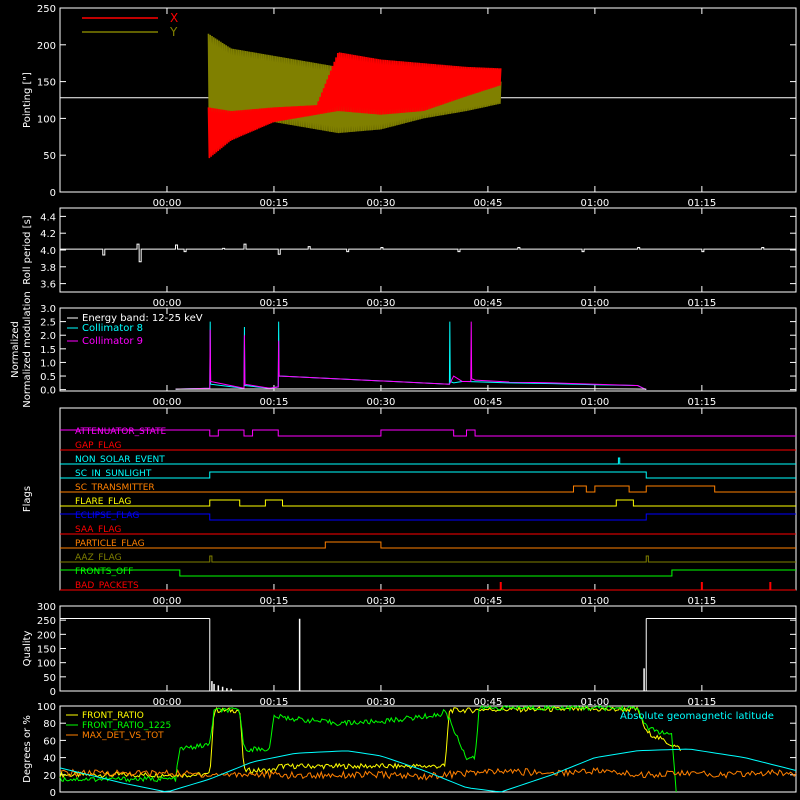 This screenshot has height=800, width=800. I want to click on panel-4-ytick-label: 300, so click(46, 607).